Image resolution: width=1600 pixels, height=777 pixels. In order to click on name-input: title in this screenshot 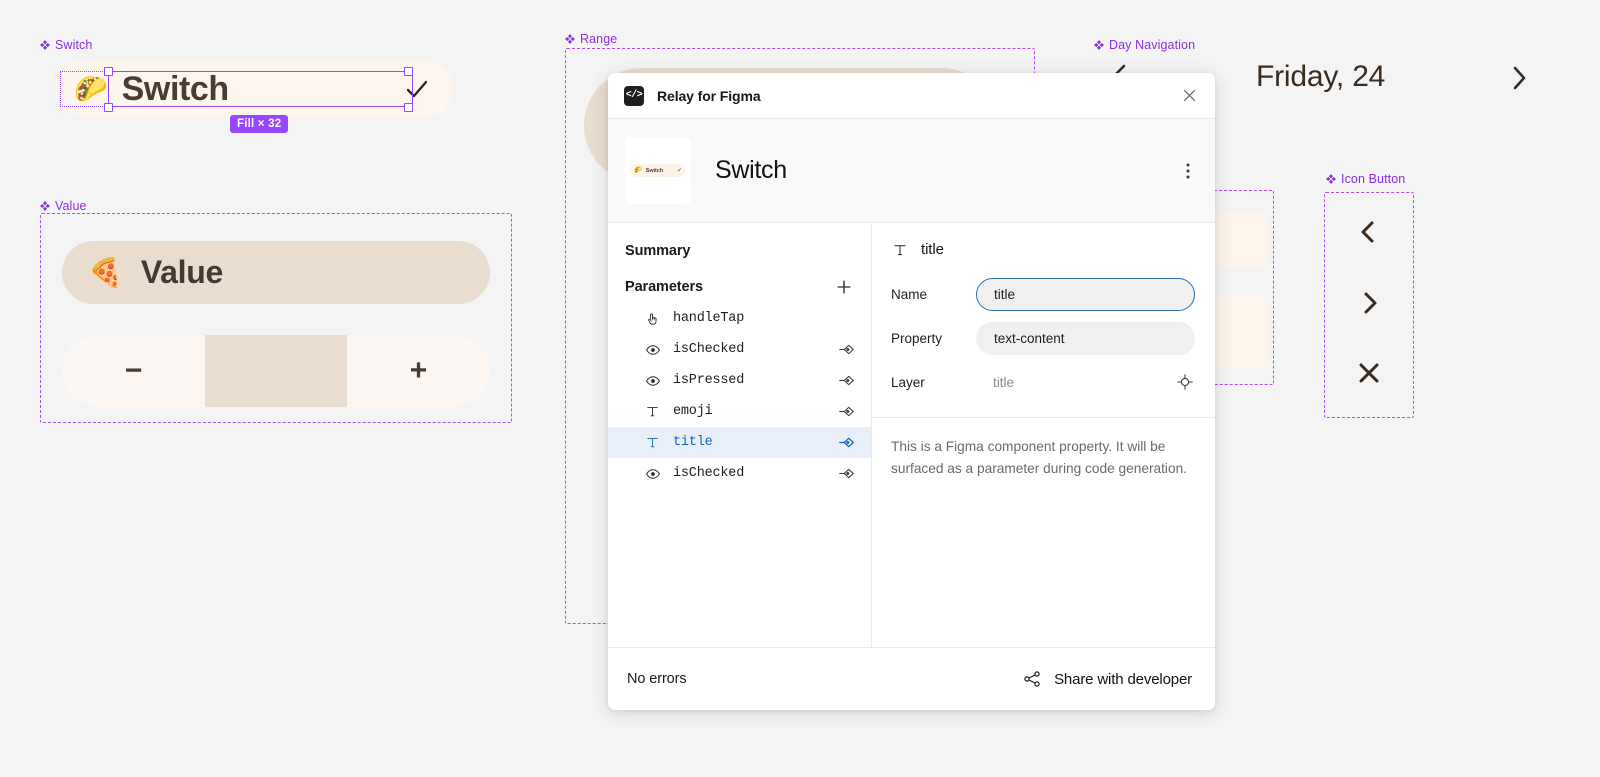, I will do `click(1085, 294)`.